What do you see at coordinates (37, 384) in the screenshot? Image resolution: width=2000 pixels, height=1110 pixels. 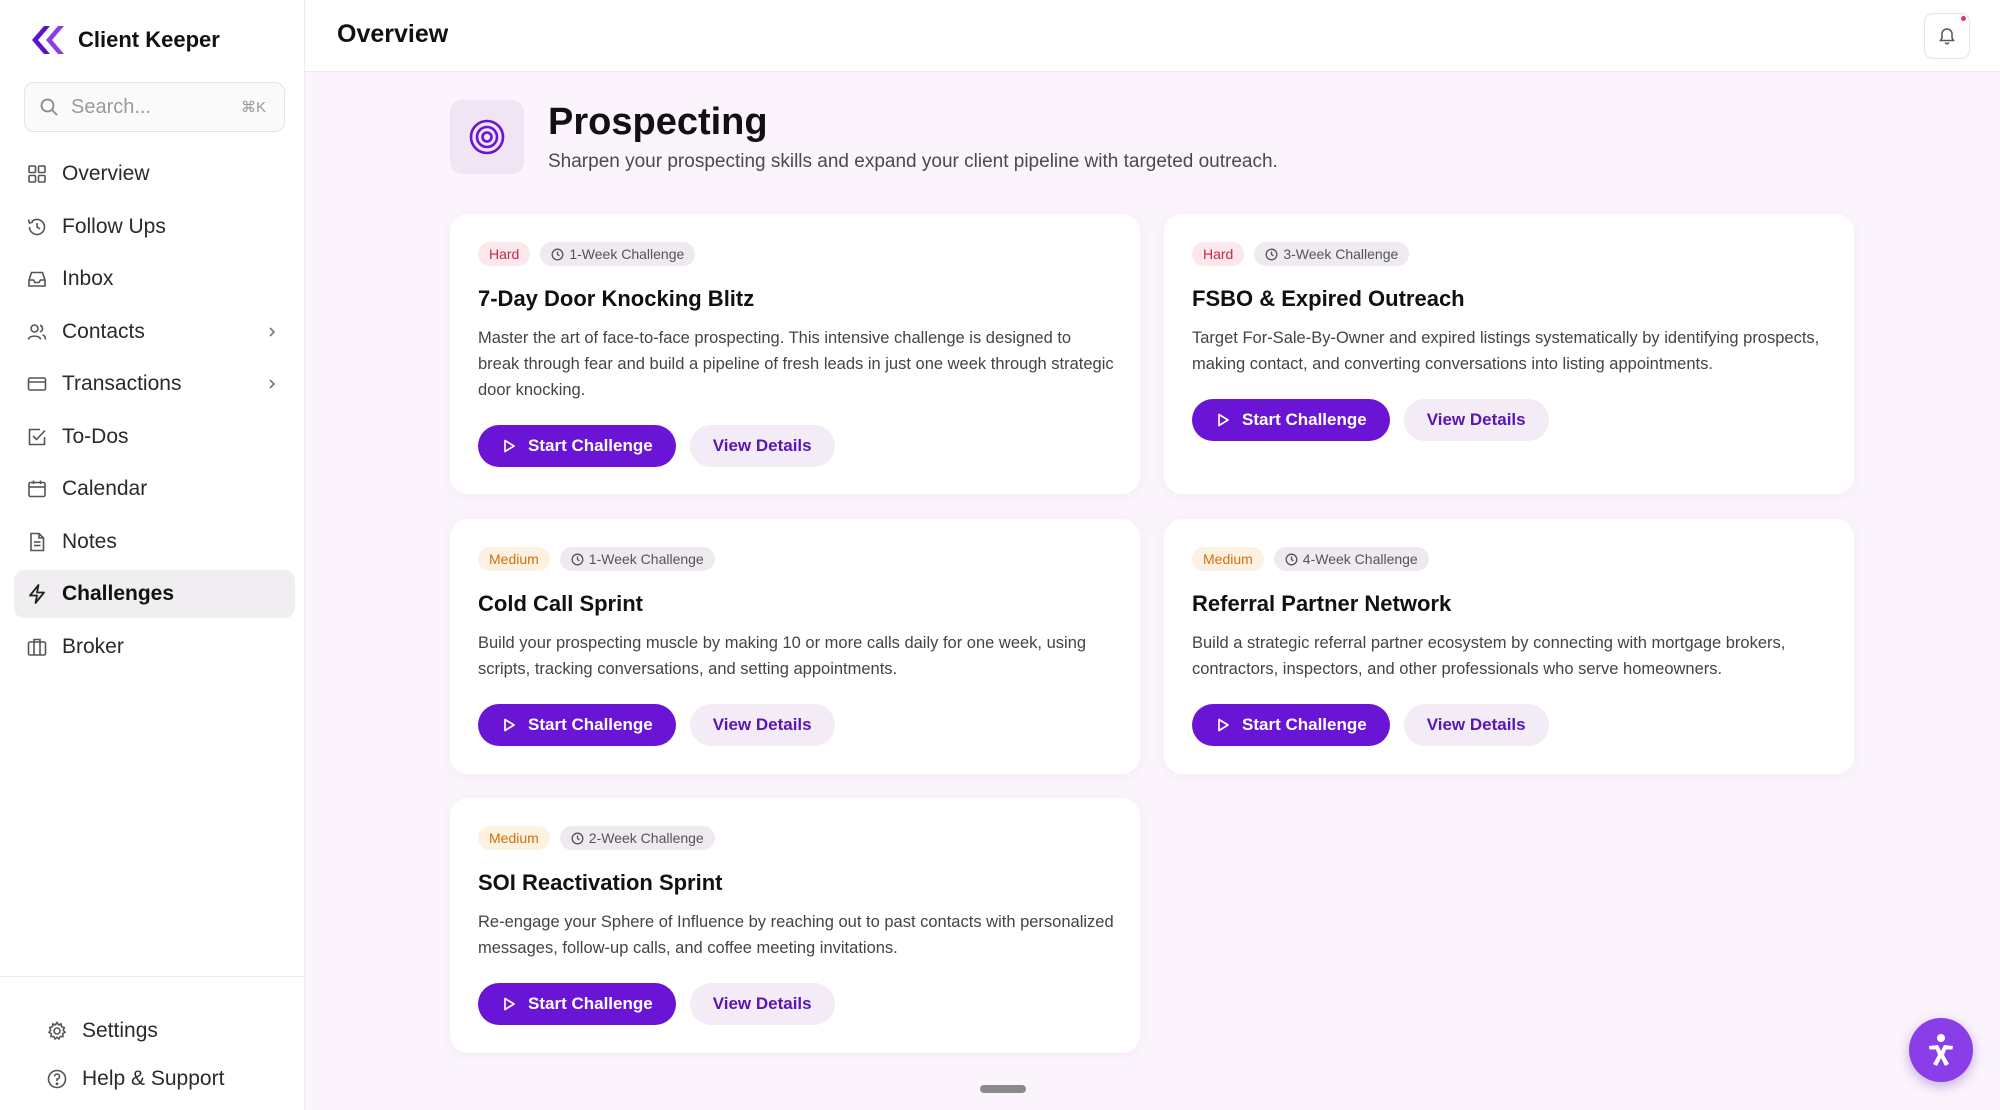 I see `credit-card-icon` at bounding box center [37, 384].